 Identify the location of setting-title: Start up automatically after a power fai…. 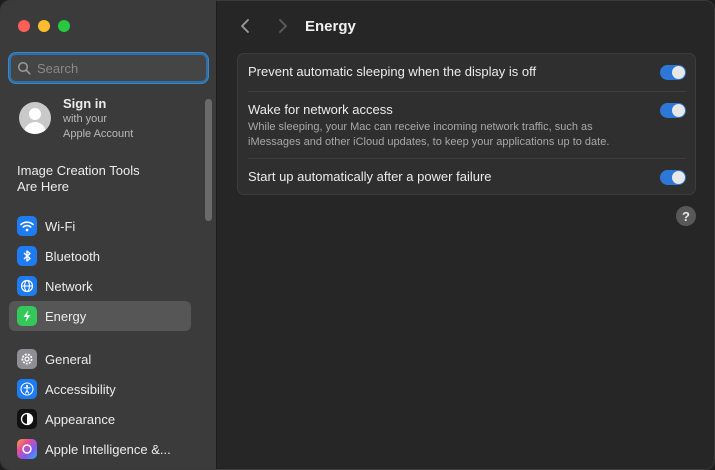
(370, 176).